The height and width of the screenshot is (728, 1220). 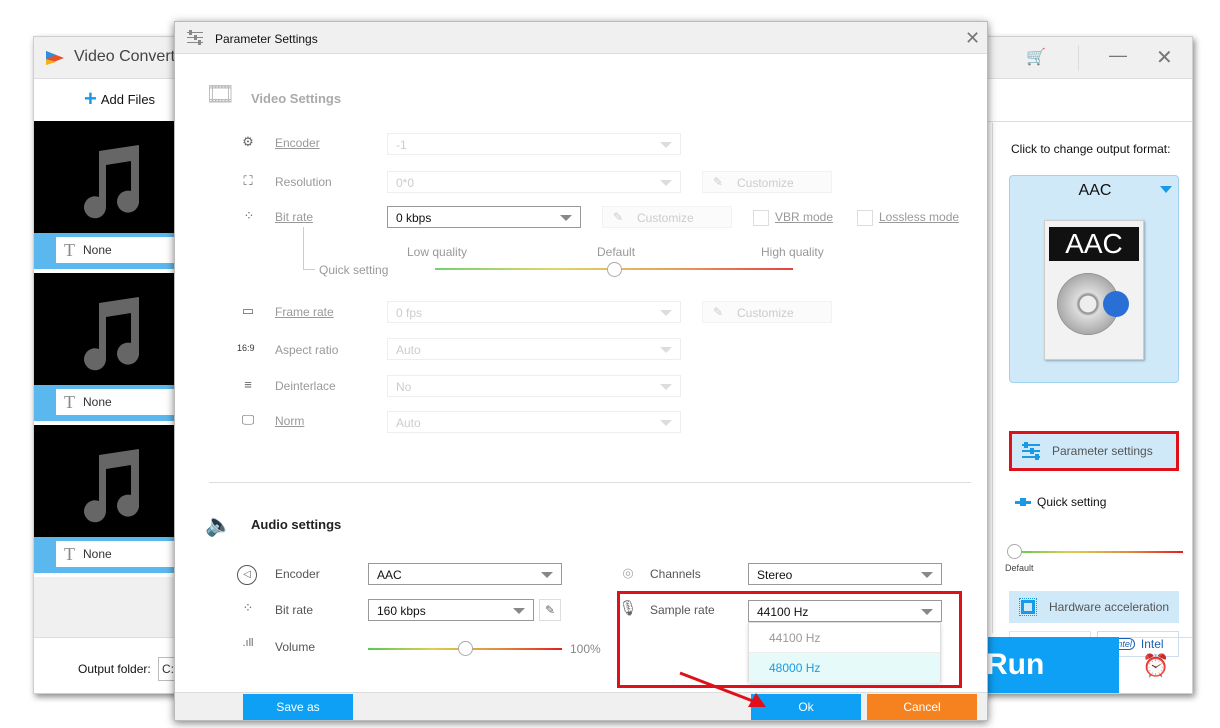 I want to click on cancel-button: Cancel, so click(x=922, y=707).